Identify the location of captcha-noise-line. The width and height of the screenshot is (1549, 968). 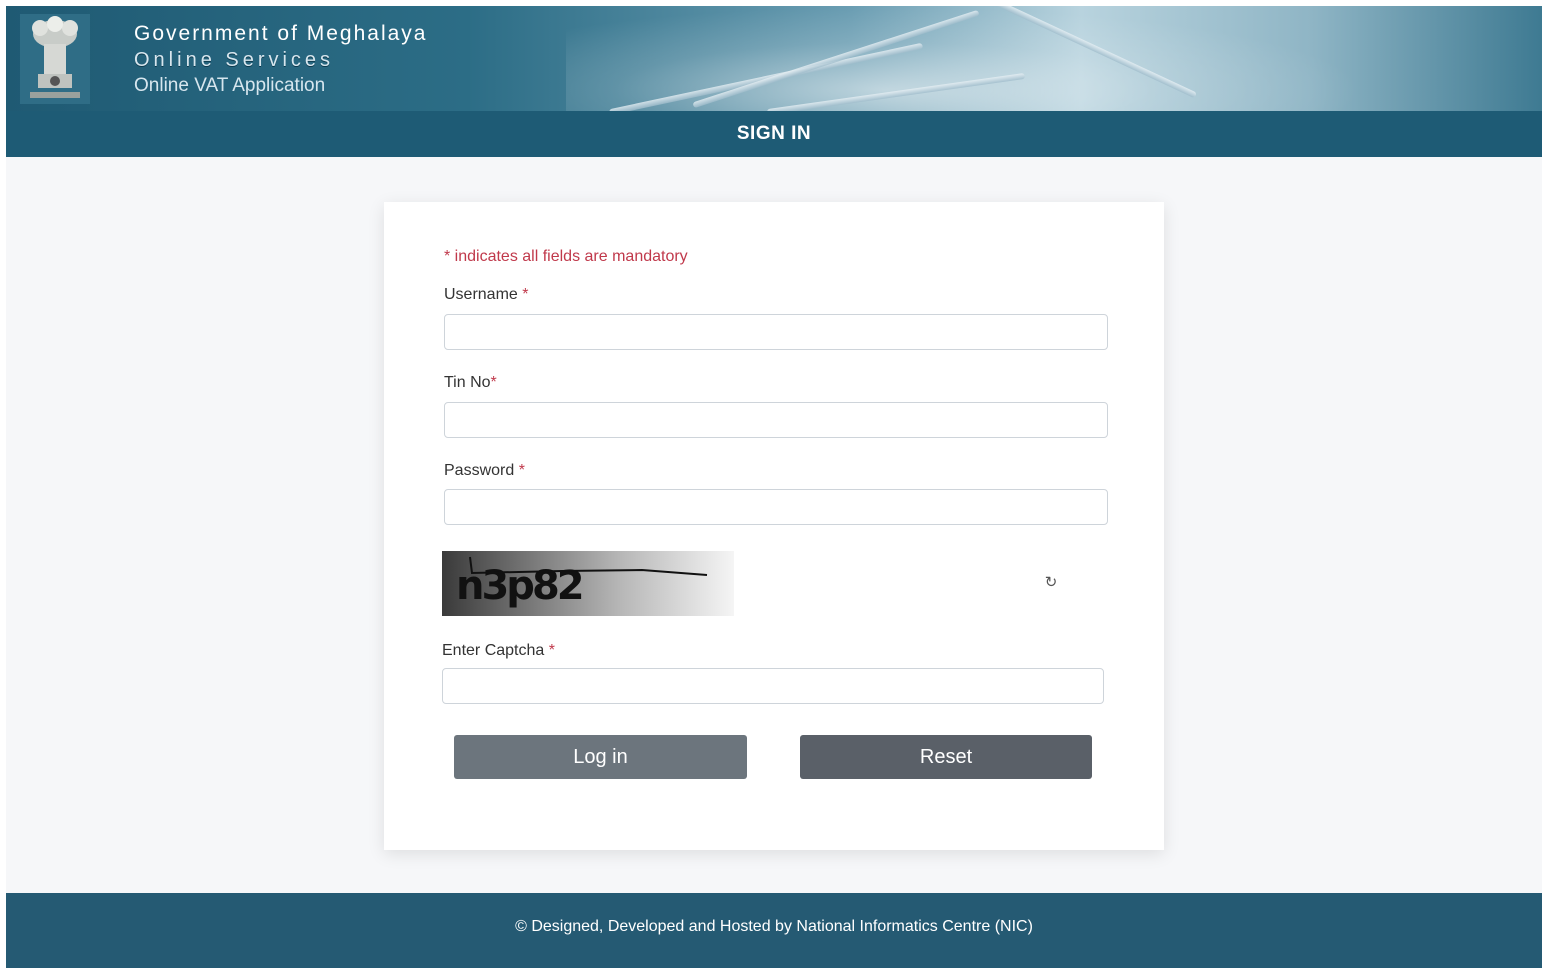
(588, 566).